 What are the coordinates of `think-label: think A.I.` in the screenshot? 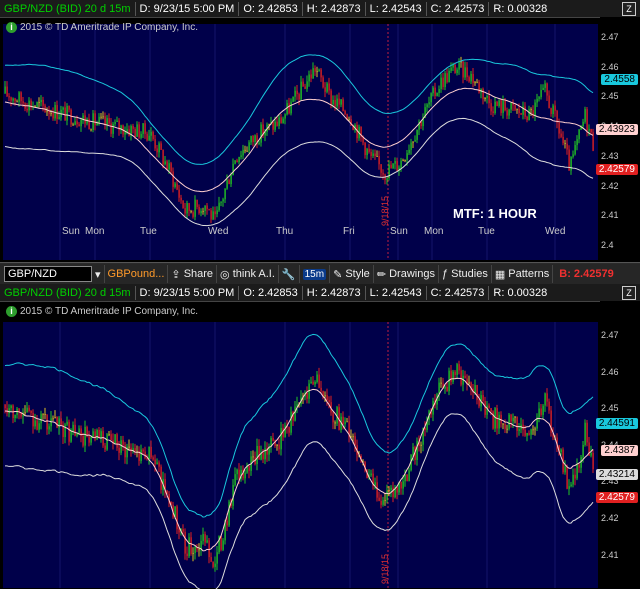 It's located at (253, 274).